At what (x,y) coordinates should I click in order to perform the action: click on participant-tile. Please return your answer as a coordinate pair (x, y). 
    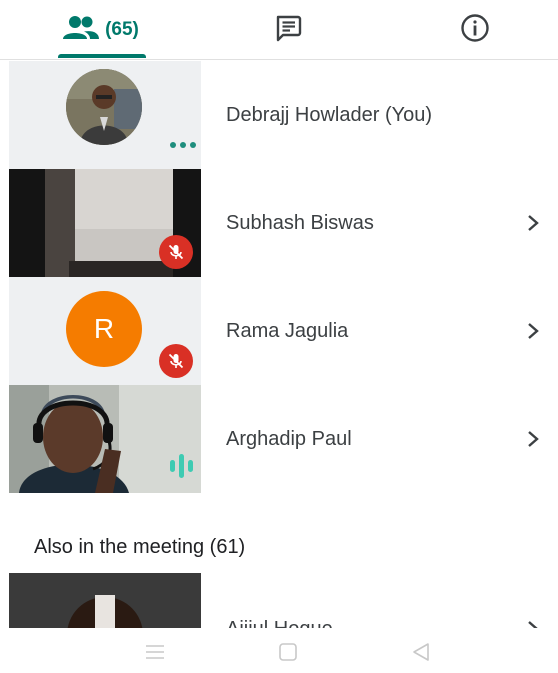
    Looking at the image, I should click on (105, 115).